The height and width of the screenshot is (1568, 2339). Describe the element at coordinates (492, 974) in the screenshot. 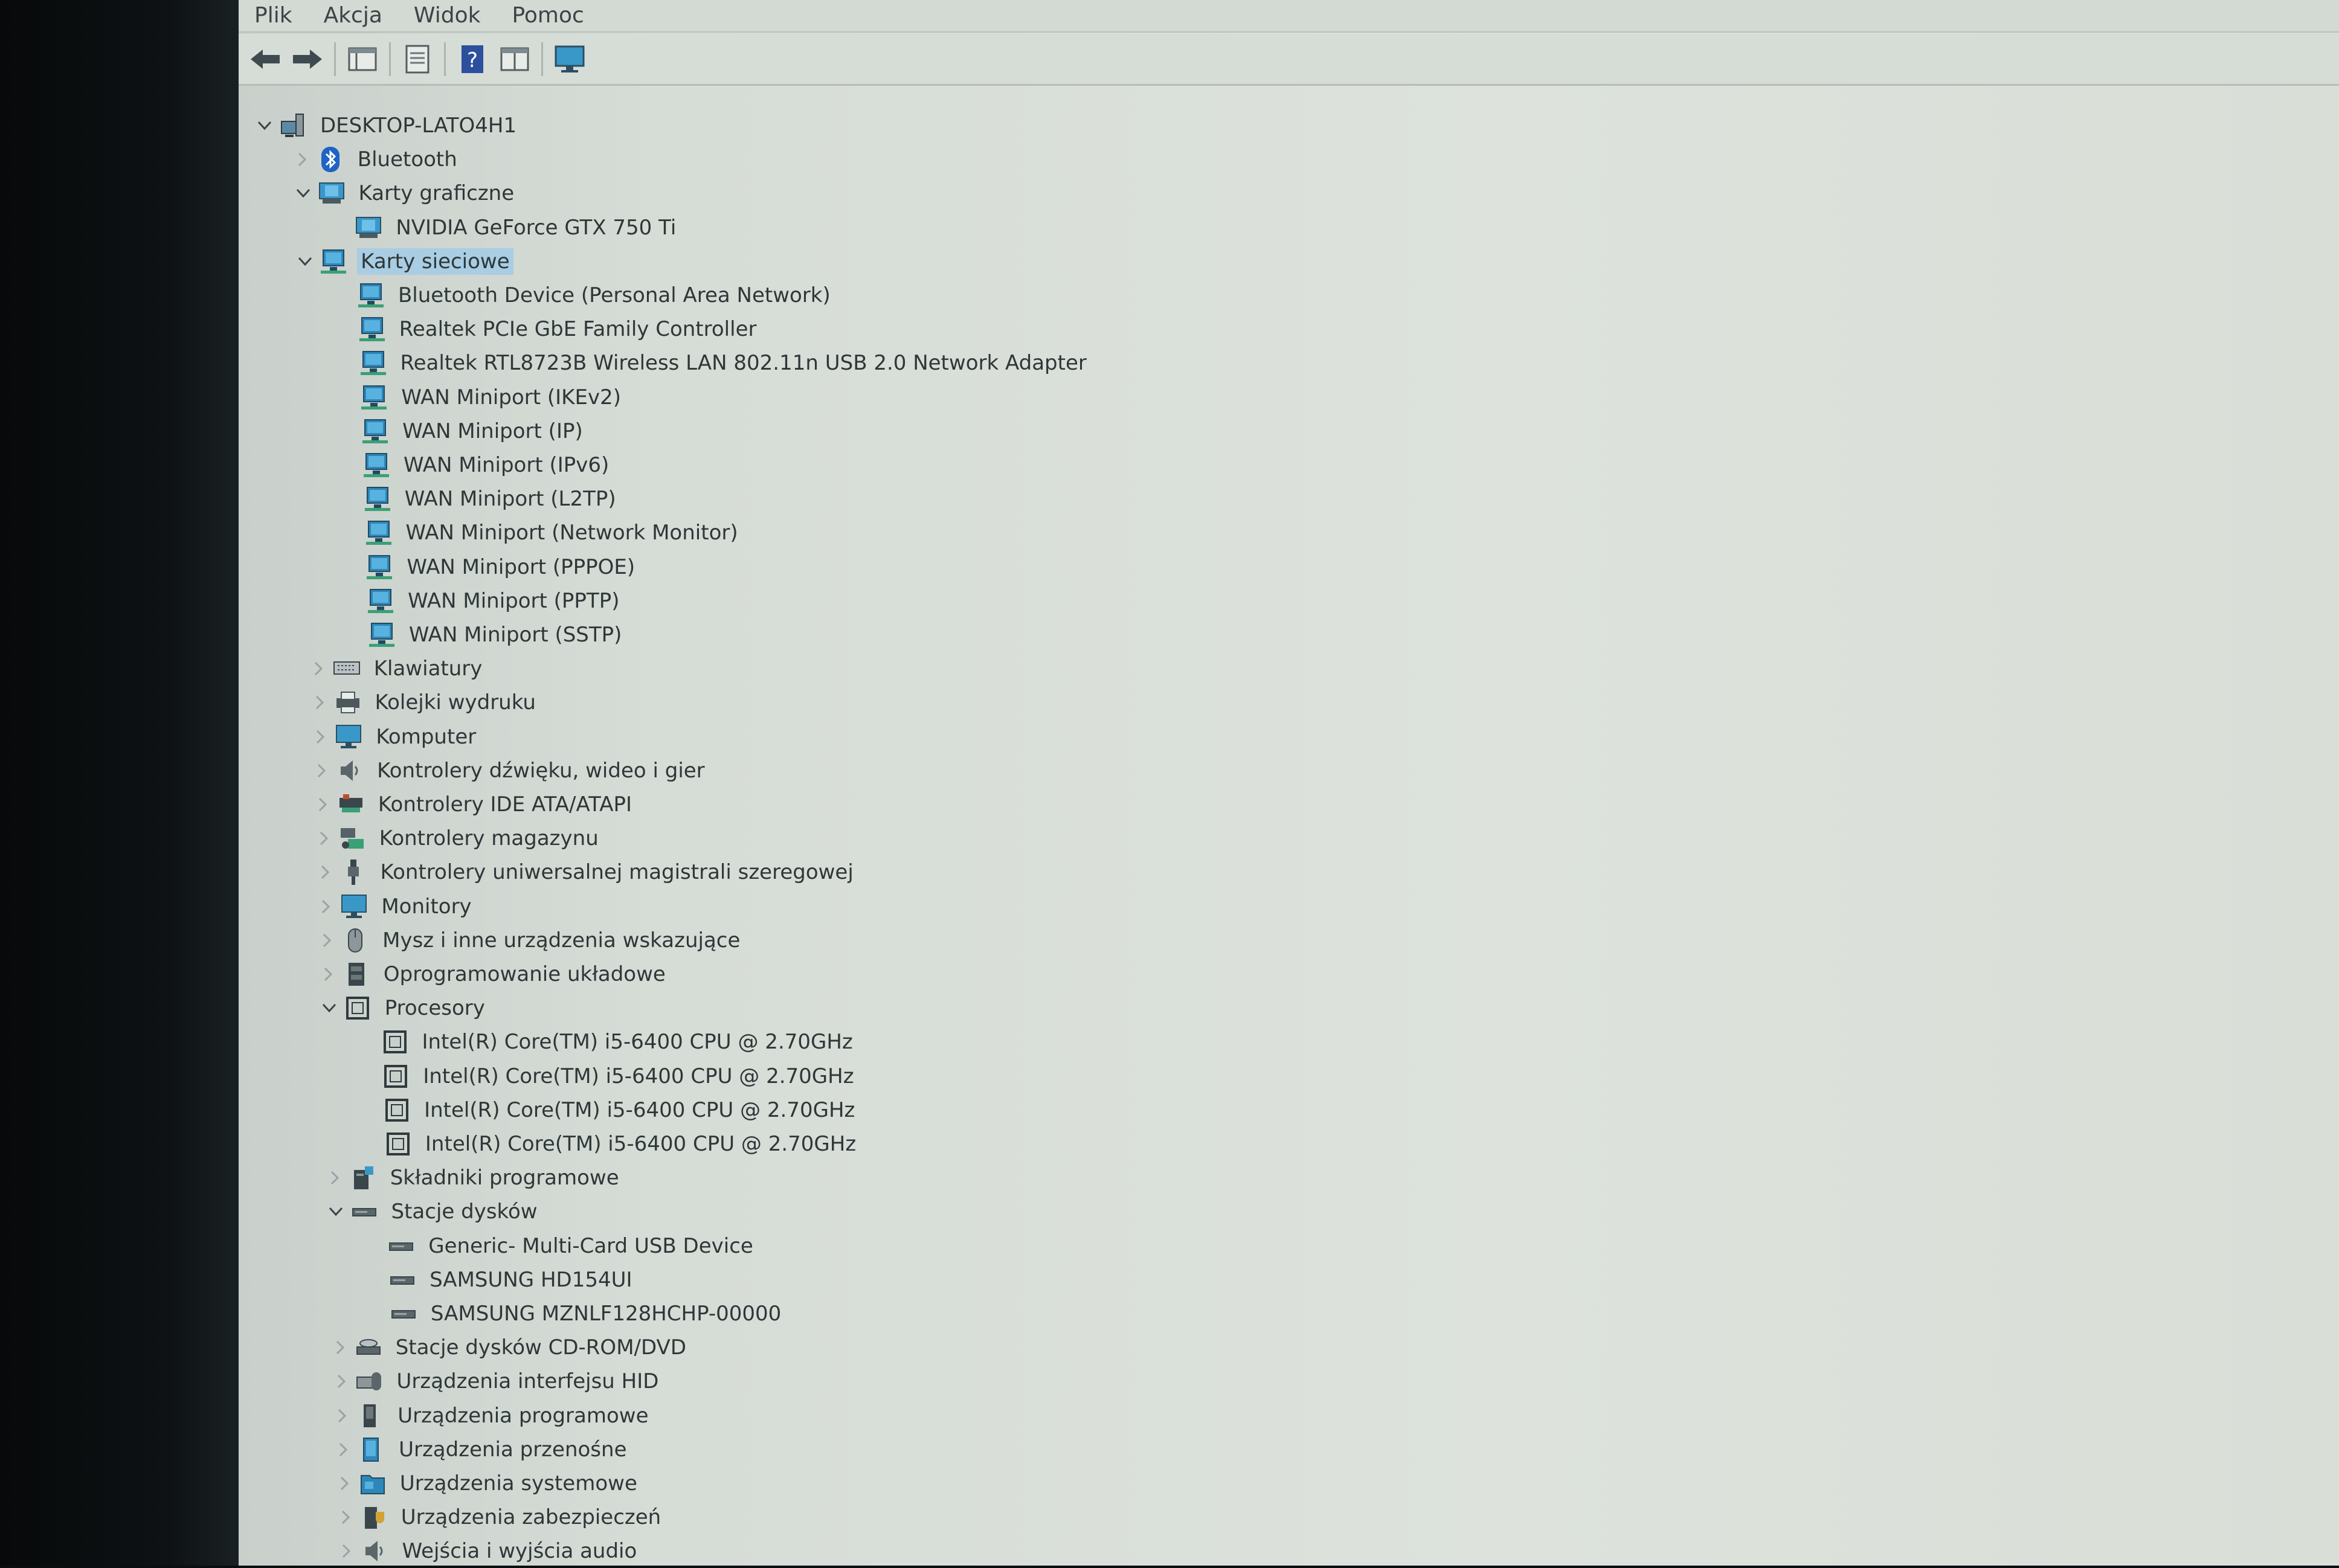

I see `tree-node: Oprogramowanie układowe` at that location.